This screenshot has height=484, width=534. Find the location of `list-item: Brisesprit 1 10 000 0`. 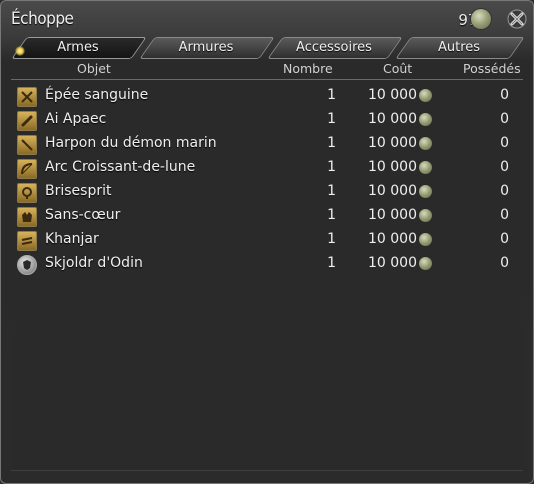

list-item: Brisesprit 1 10 000 0 is located at coordinates (267, 192).